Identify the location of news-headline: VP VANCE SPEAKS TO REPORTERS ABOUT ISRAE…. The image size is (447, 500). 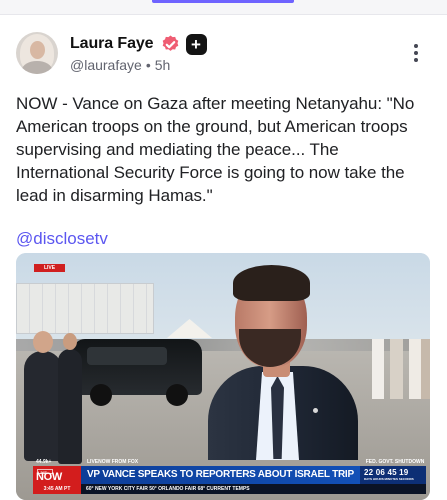
(220, 474).